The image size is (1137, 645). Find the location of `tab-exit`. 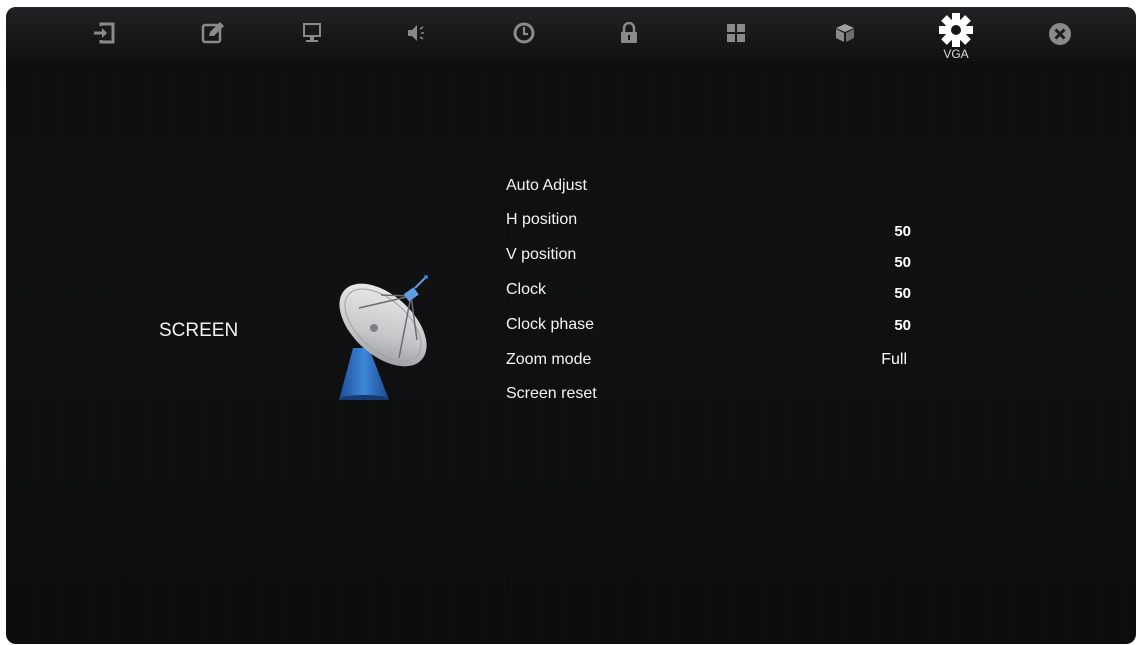

tab-exit is located at coordinates (1060, 34).